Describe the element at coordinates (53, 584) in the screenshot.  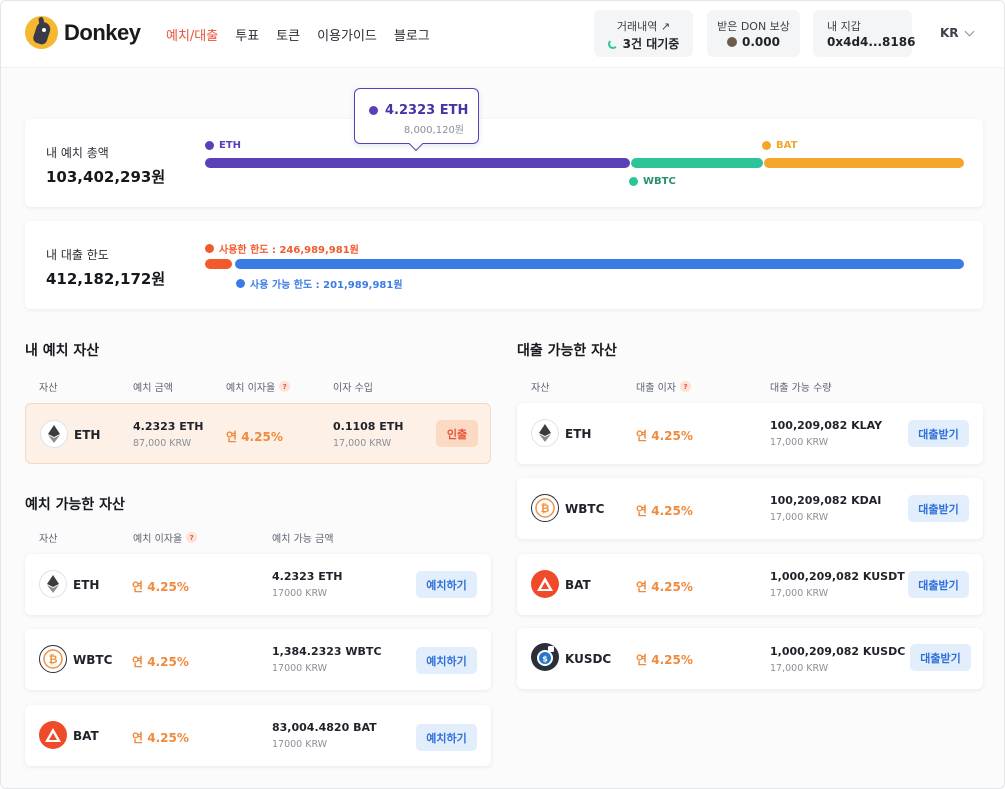
I see `eth-icon` at that location.